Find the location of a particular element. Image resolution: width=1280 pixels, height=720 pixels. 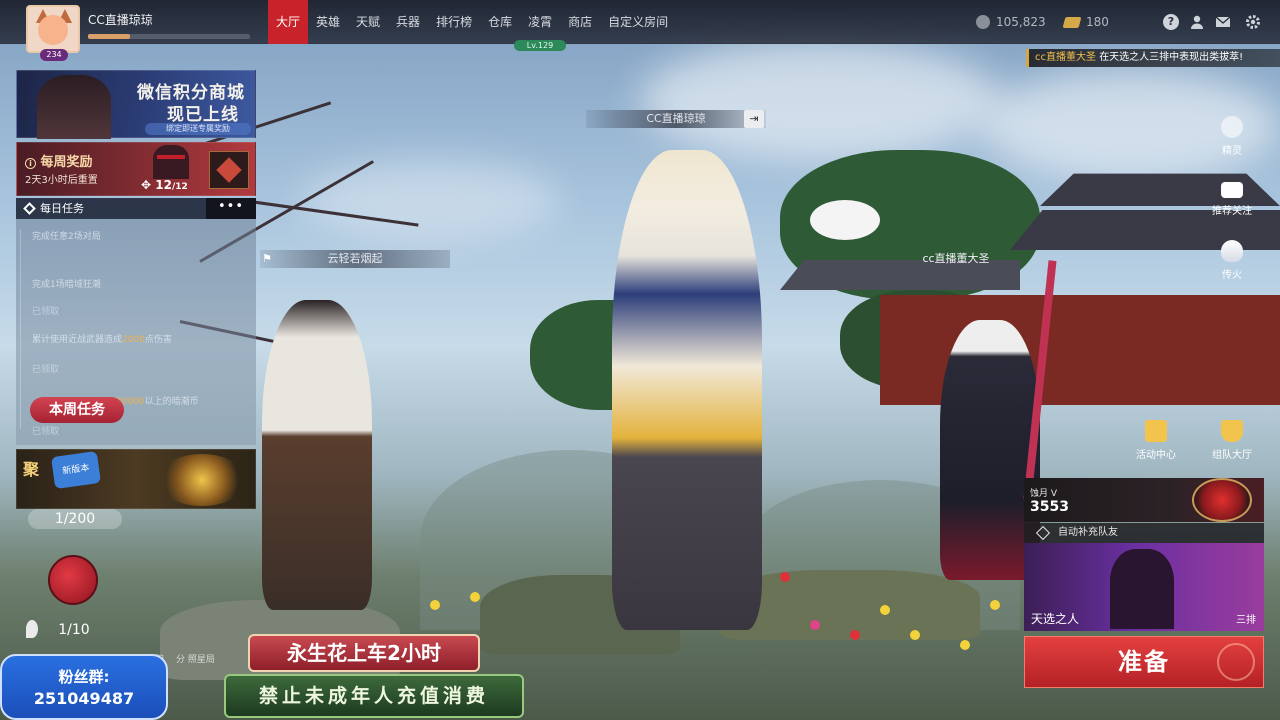

nav-tab-talents: 天赋 is located at coordinates (368, 22).